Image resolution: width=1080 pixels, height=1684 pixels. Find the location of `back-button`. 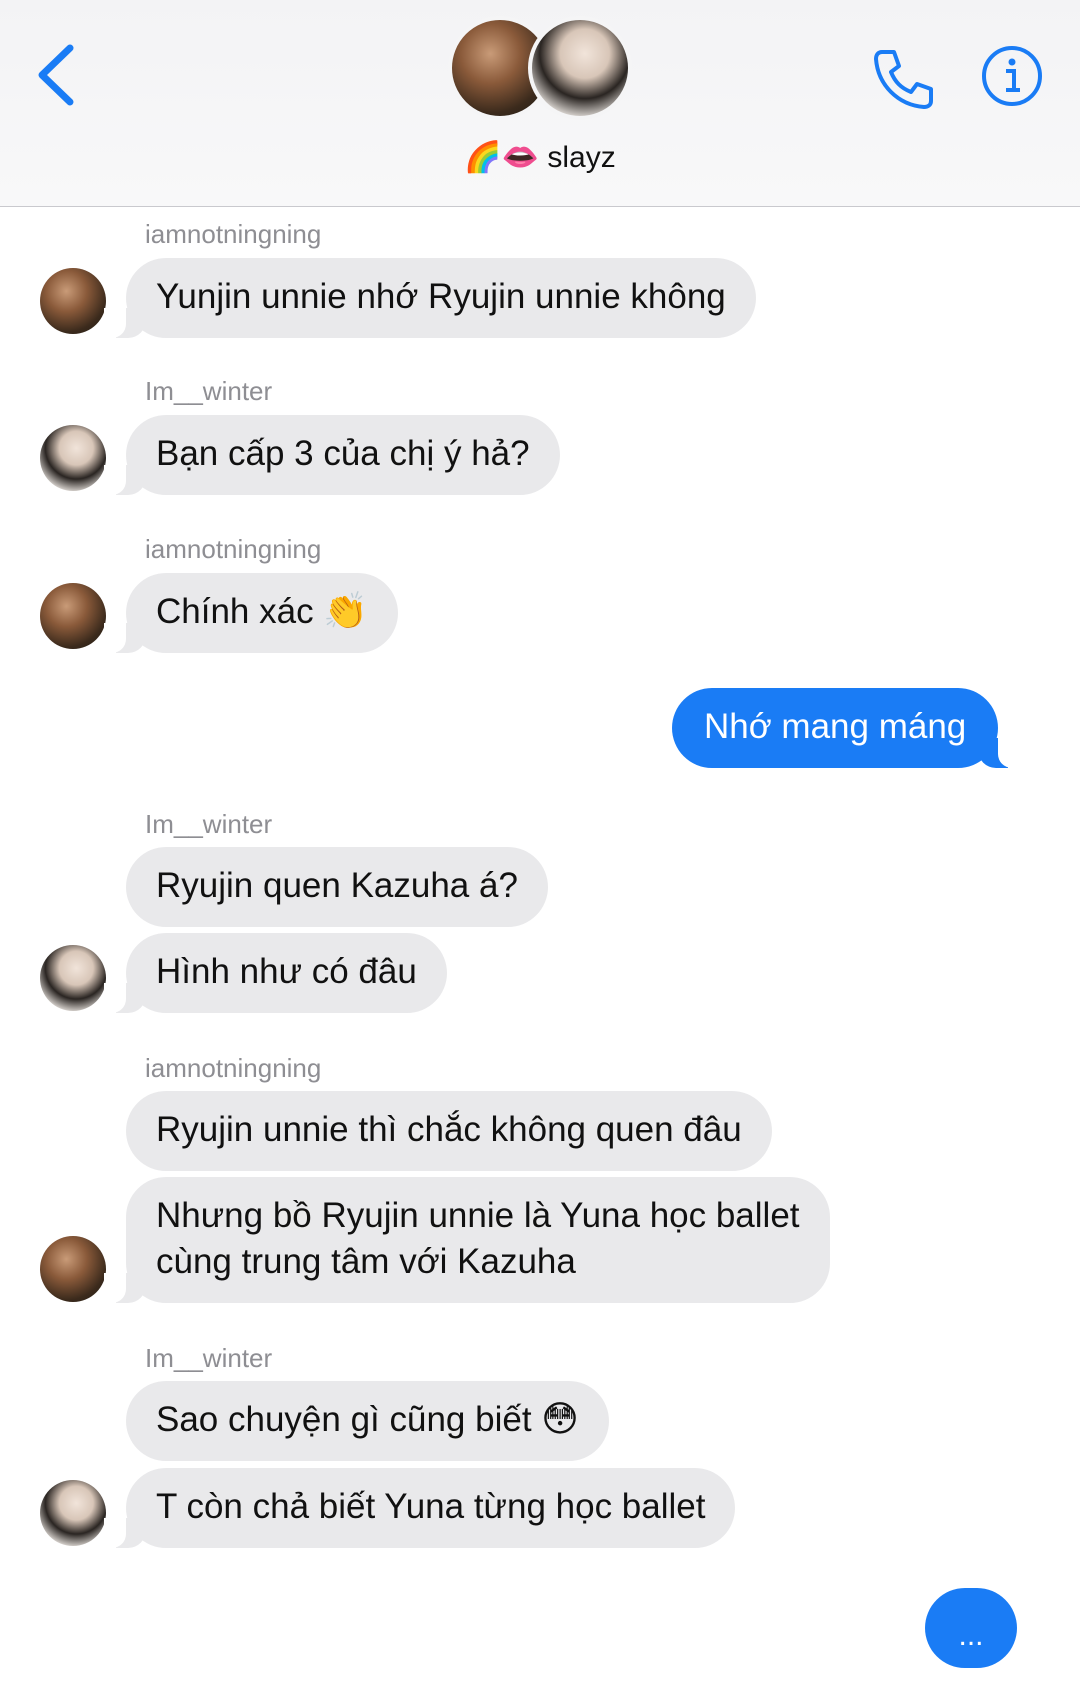

back-button is located at coordinates (60, 75).